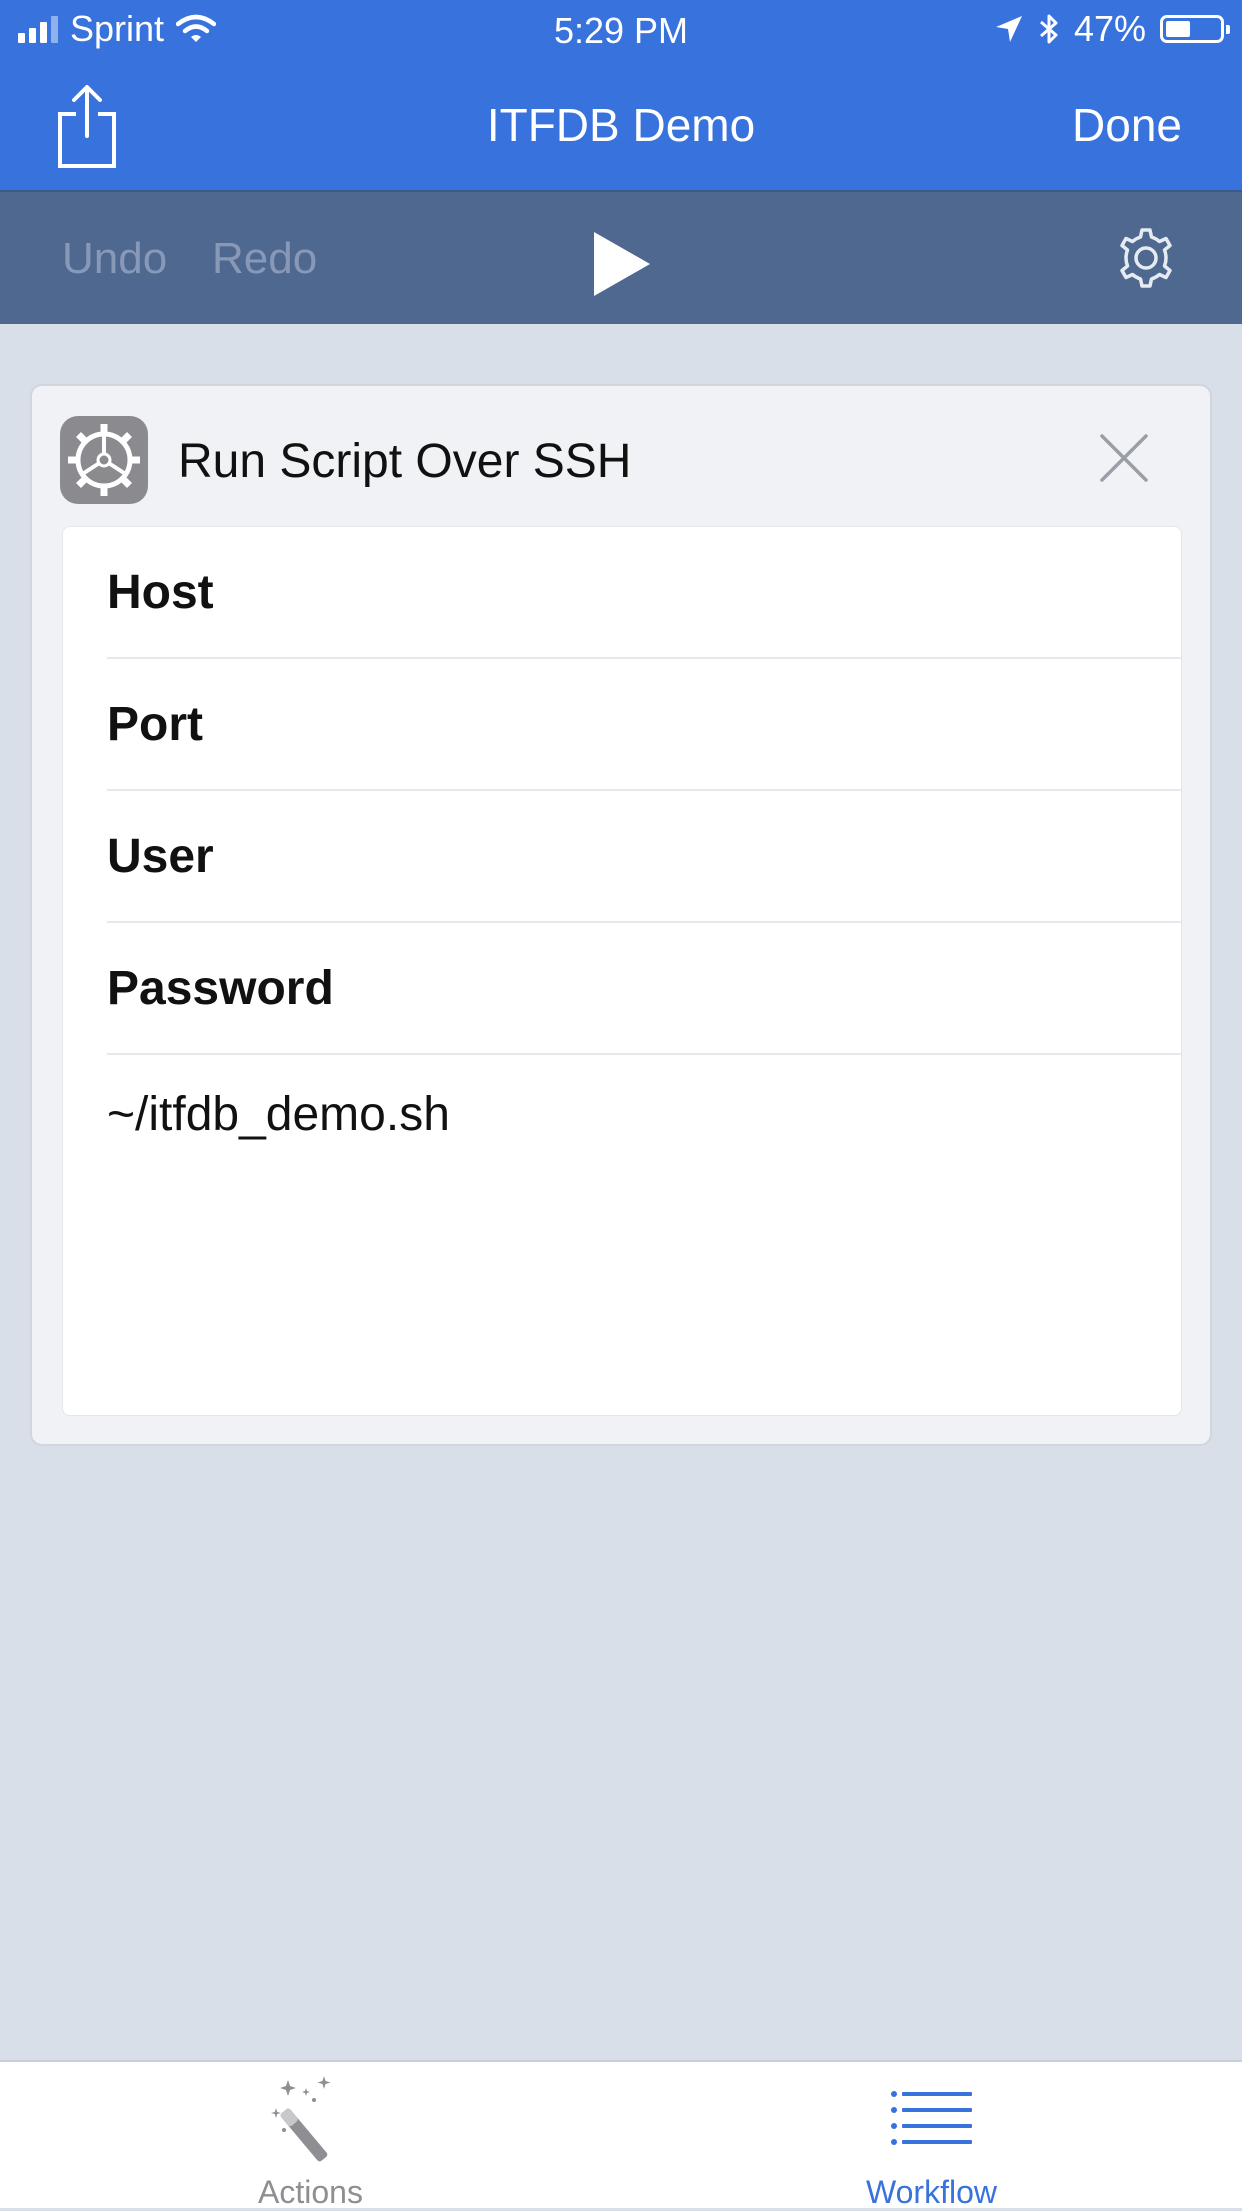 The width and height of the screenshot is (1242, 2211). What do you see at coordinates (1008, 29) in the screenshot?
I see `location-arrow-icon` at bounding box center [1008, 29].